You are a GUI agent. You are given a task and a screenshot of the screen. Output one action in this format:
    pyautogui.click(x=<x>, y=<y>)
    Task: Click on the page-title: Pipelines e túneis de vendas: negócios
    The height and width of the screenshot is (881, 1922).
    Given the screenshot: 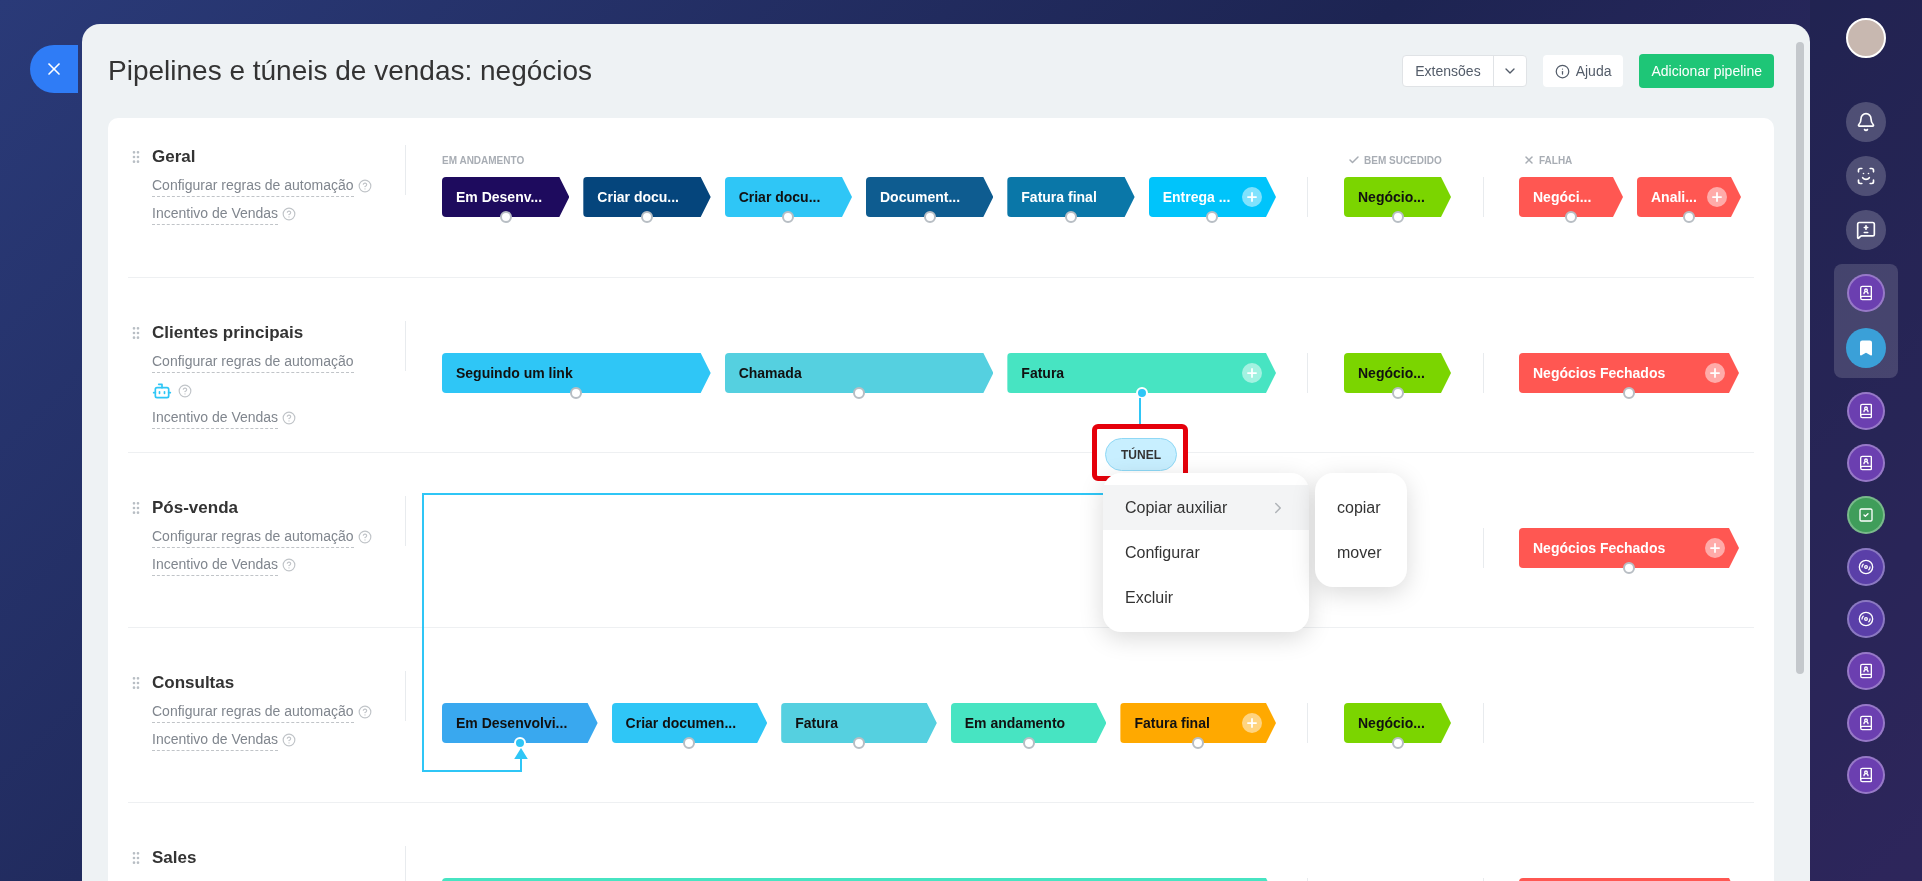 What is the action you would take?
    pyautogui.click(x=351, y=71)
    